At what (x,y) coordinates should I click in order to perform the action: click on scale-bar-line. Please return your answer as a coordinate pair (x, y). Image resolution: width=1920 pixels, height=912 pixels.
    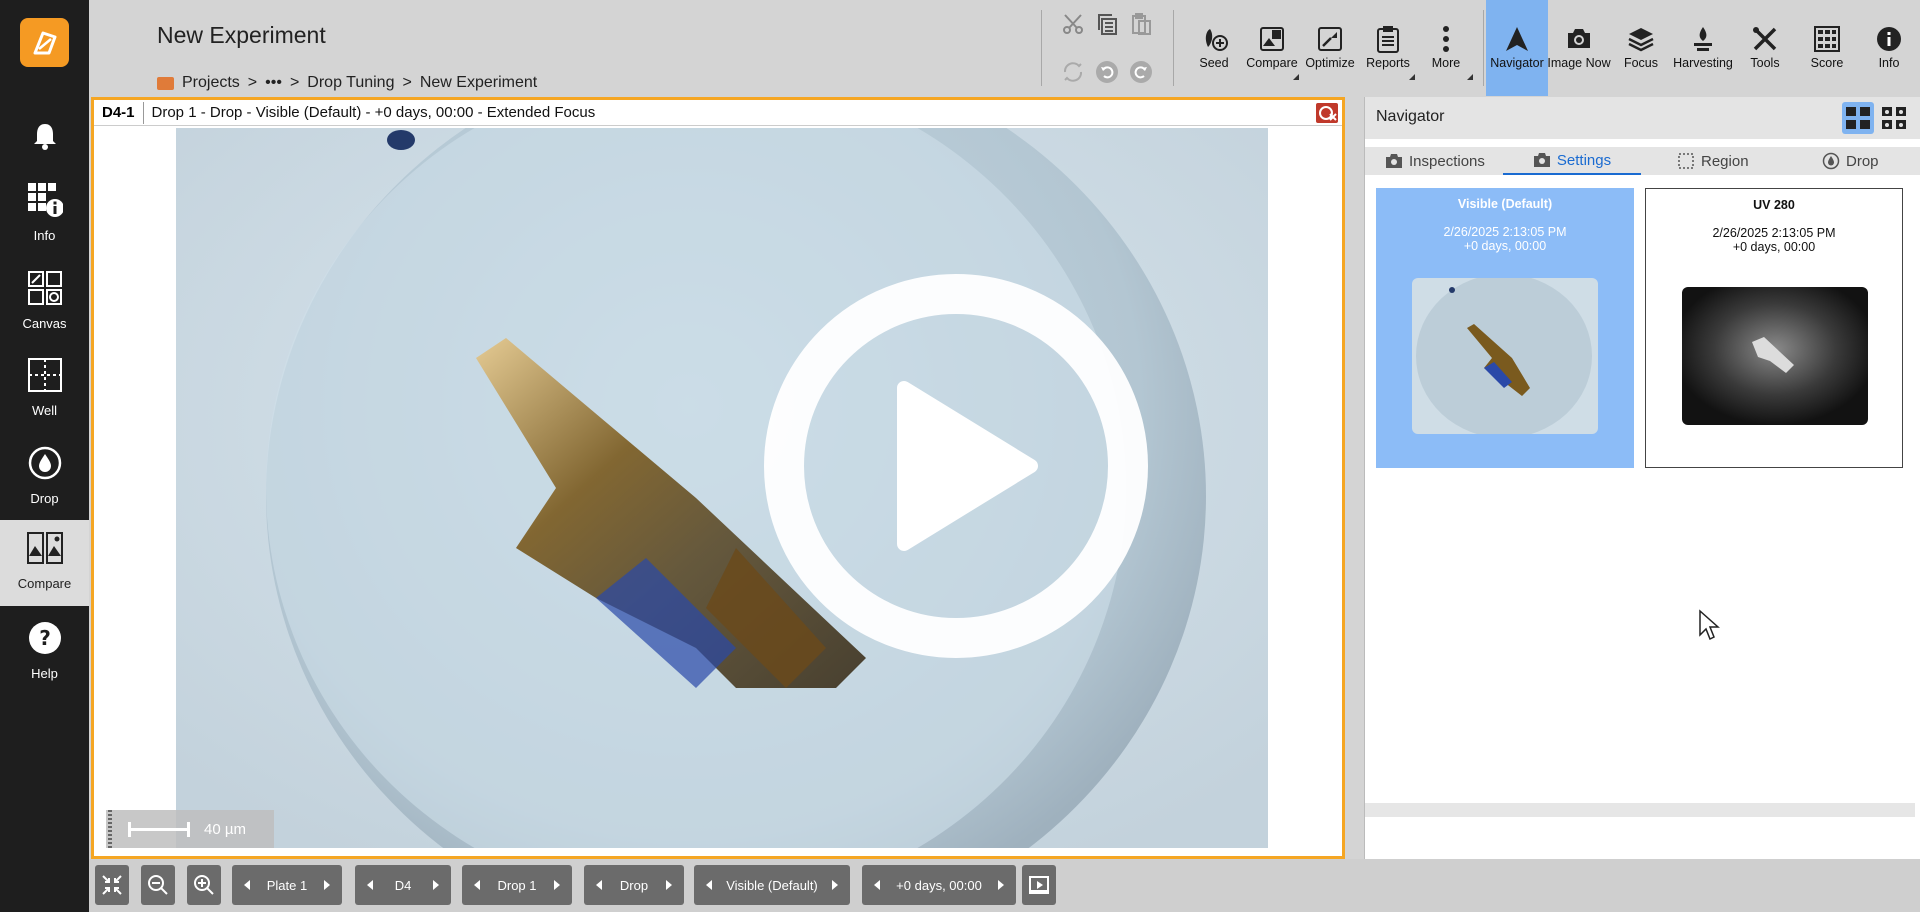
    Looking at the image, I should click on (159, 829).